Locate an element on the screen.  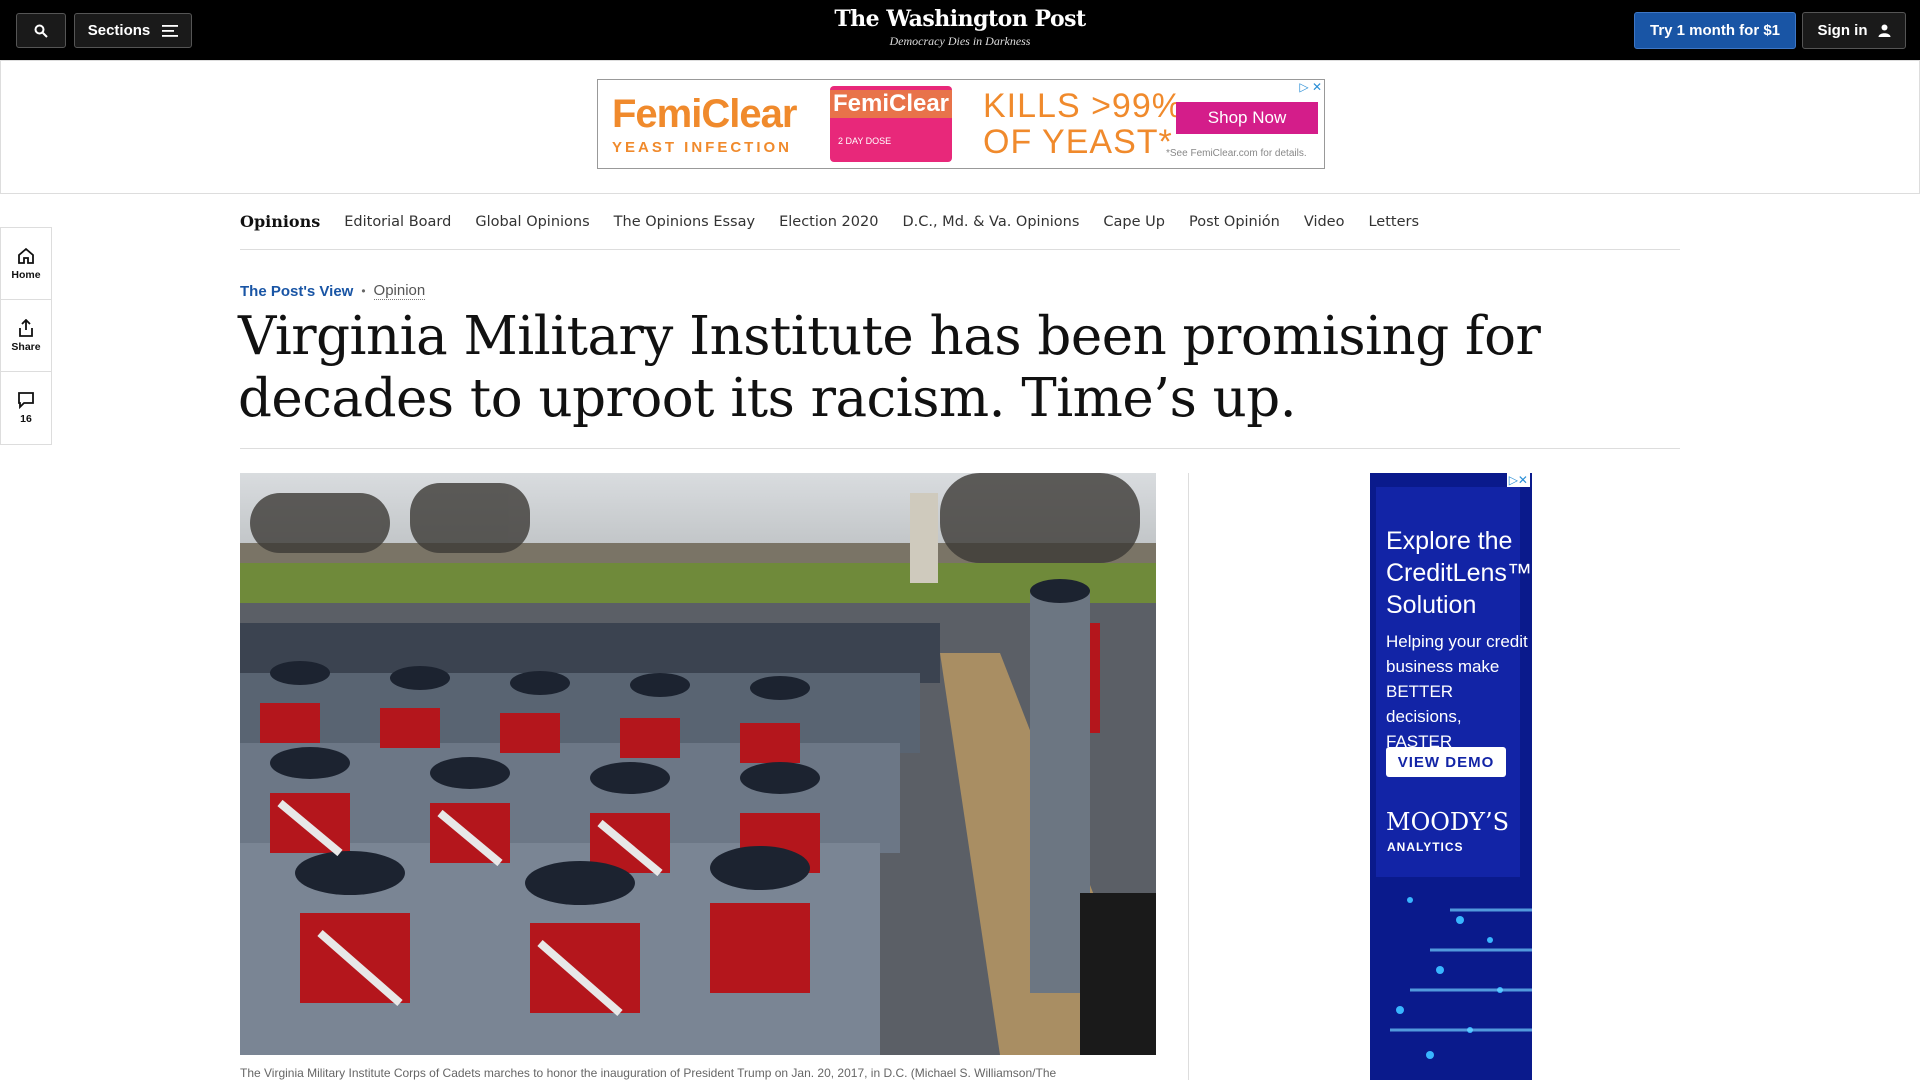
subnav-item-video: Video is located at coordinates (1324, 222).